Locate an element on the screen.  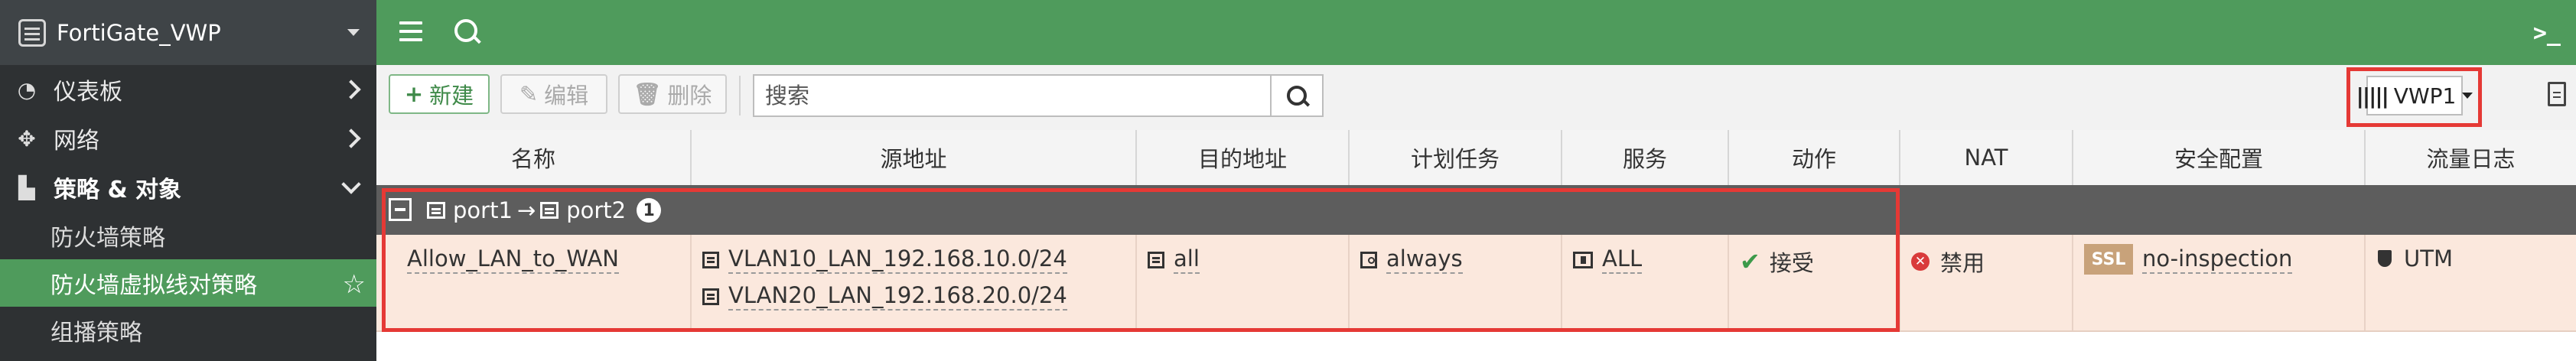
shield-icon is located at coordinates (2385, 258).